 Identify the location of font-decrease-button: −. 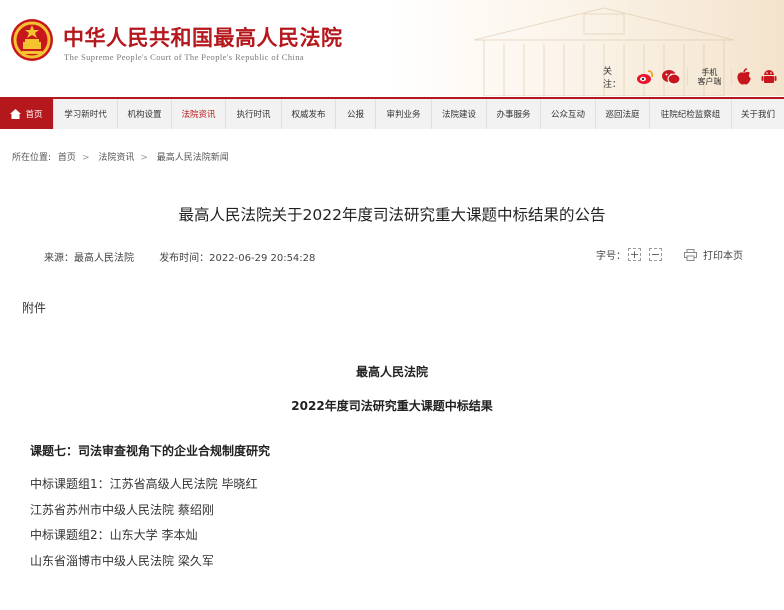
(655, 254).